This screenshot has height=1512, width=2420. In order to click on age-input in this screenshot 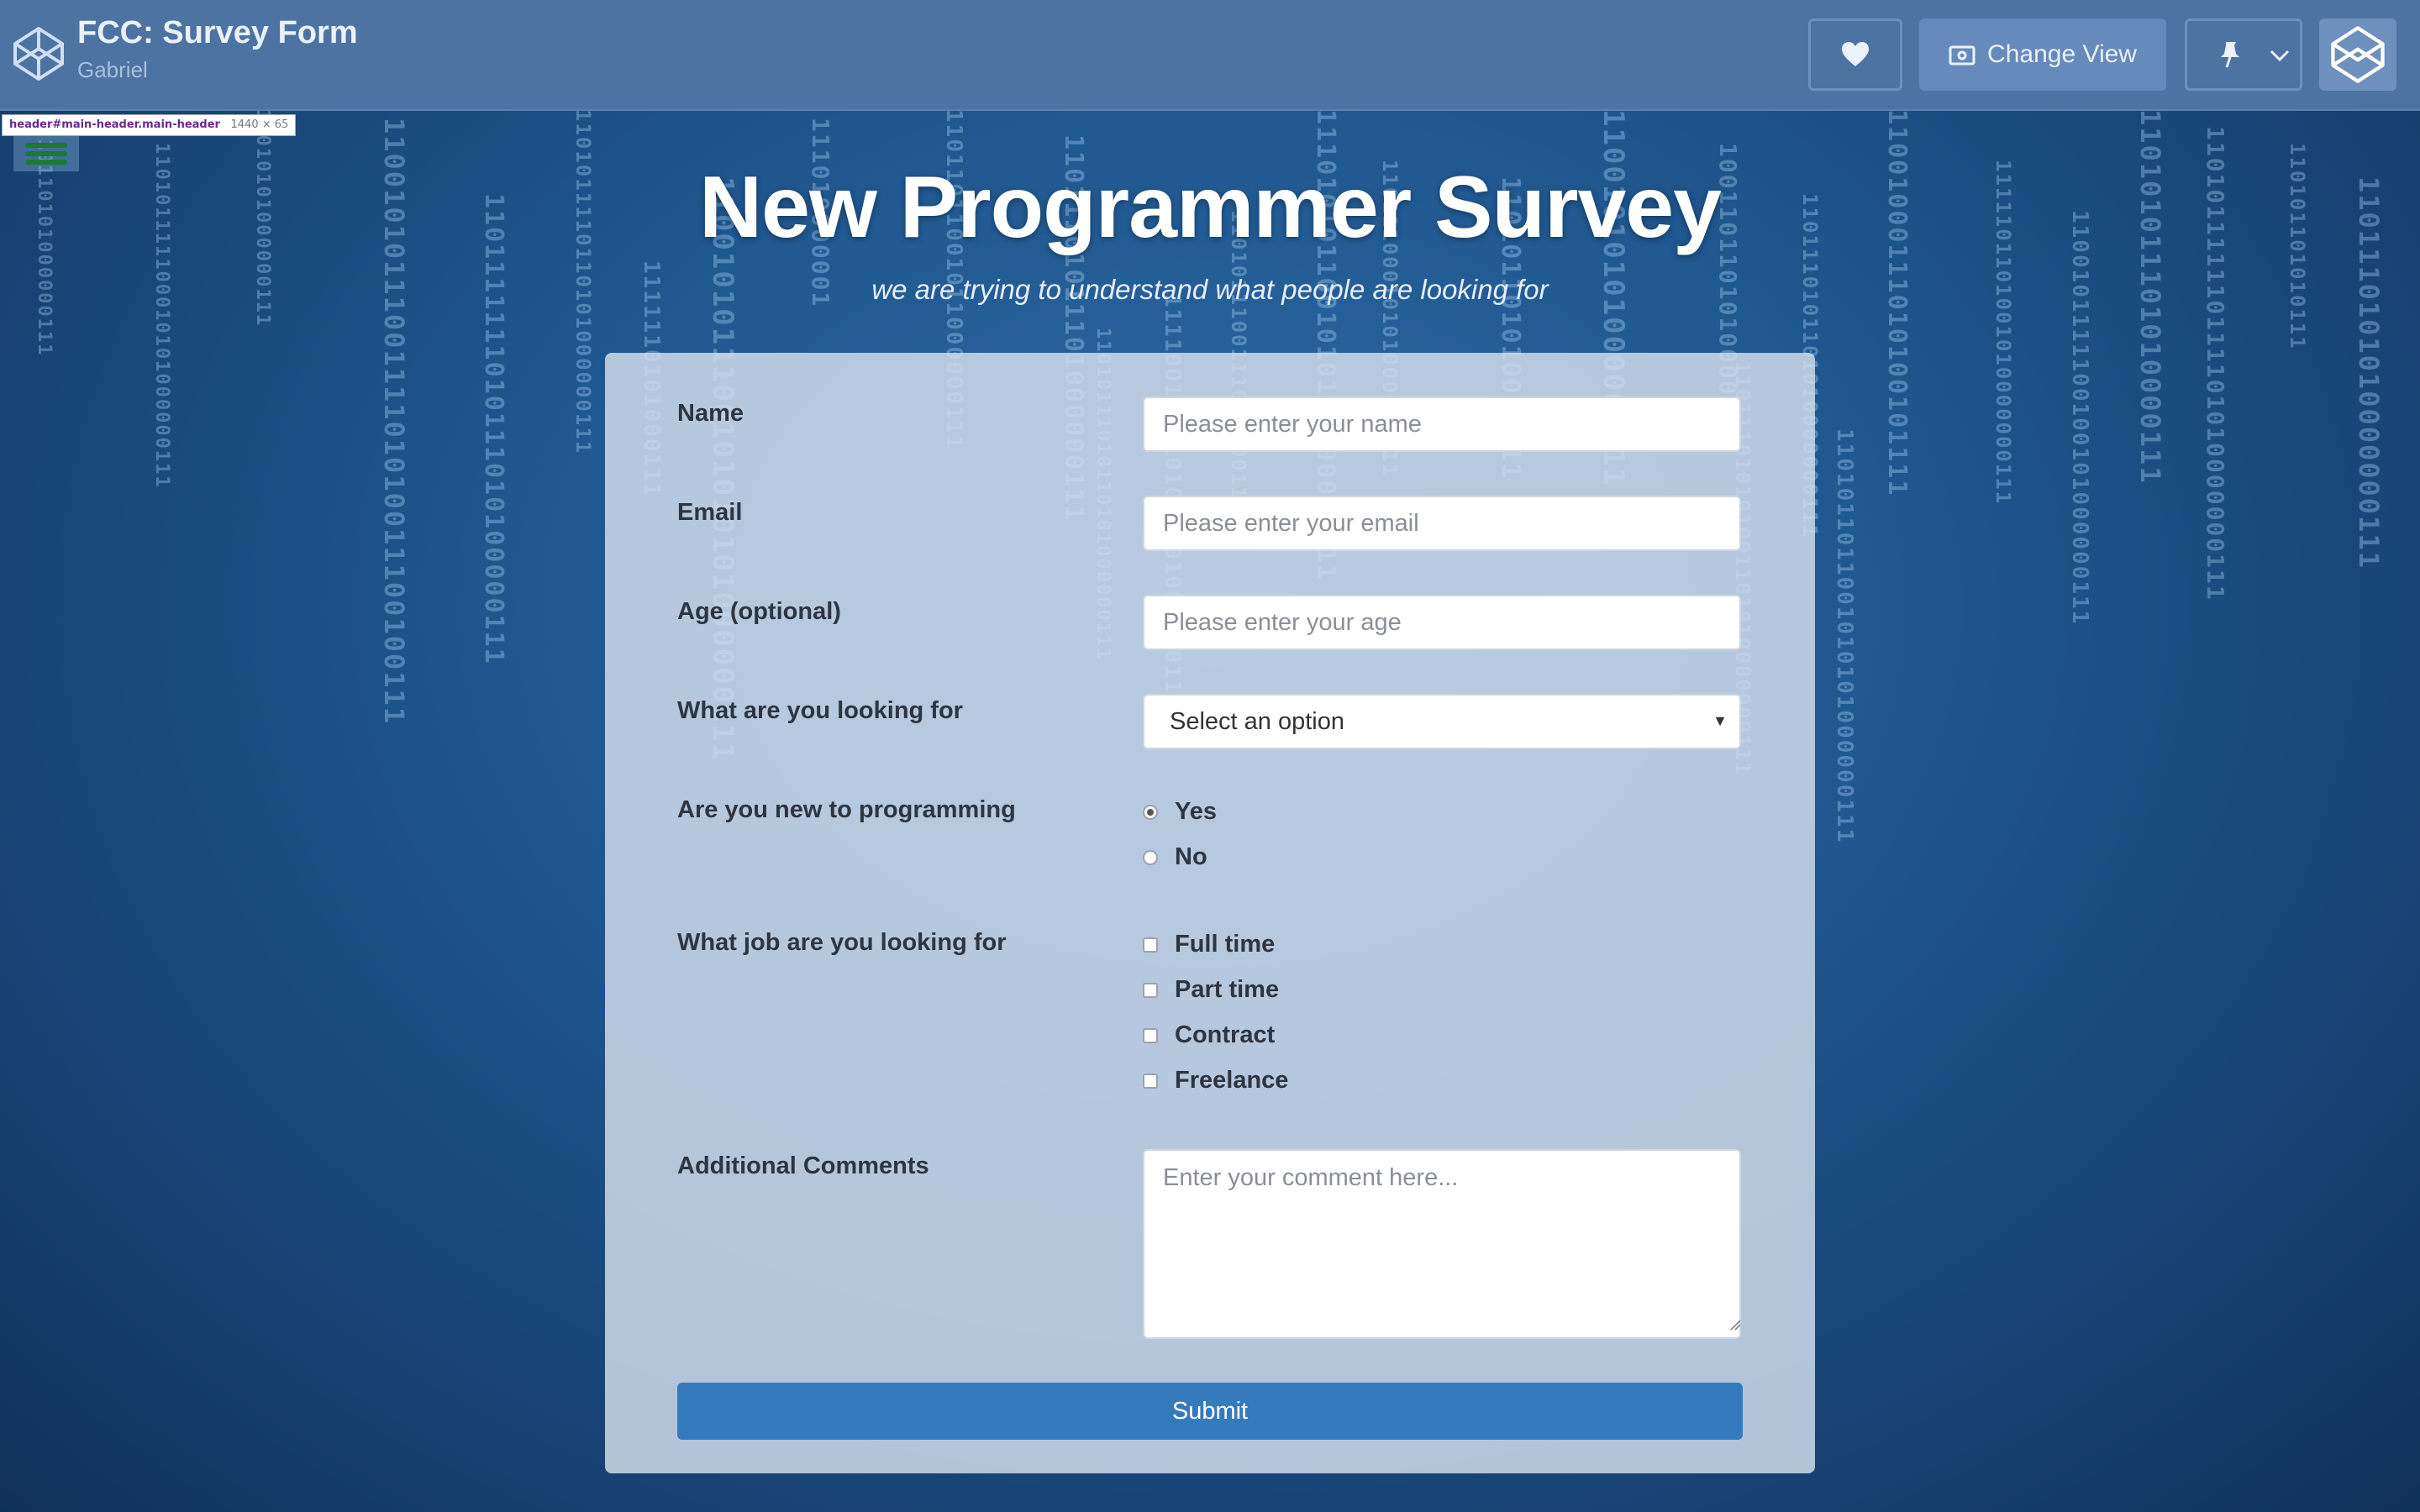, I will do `click(1442, 622)`.